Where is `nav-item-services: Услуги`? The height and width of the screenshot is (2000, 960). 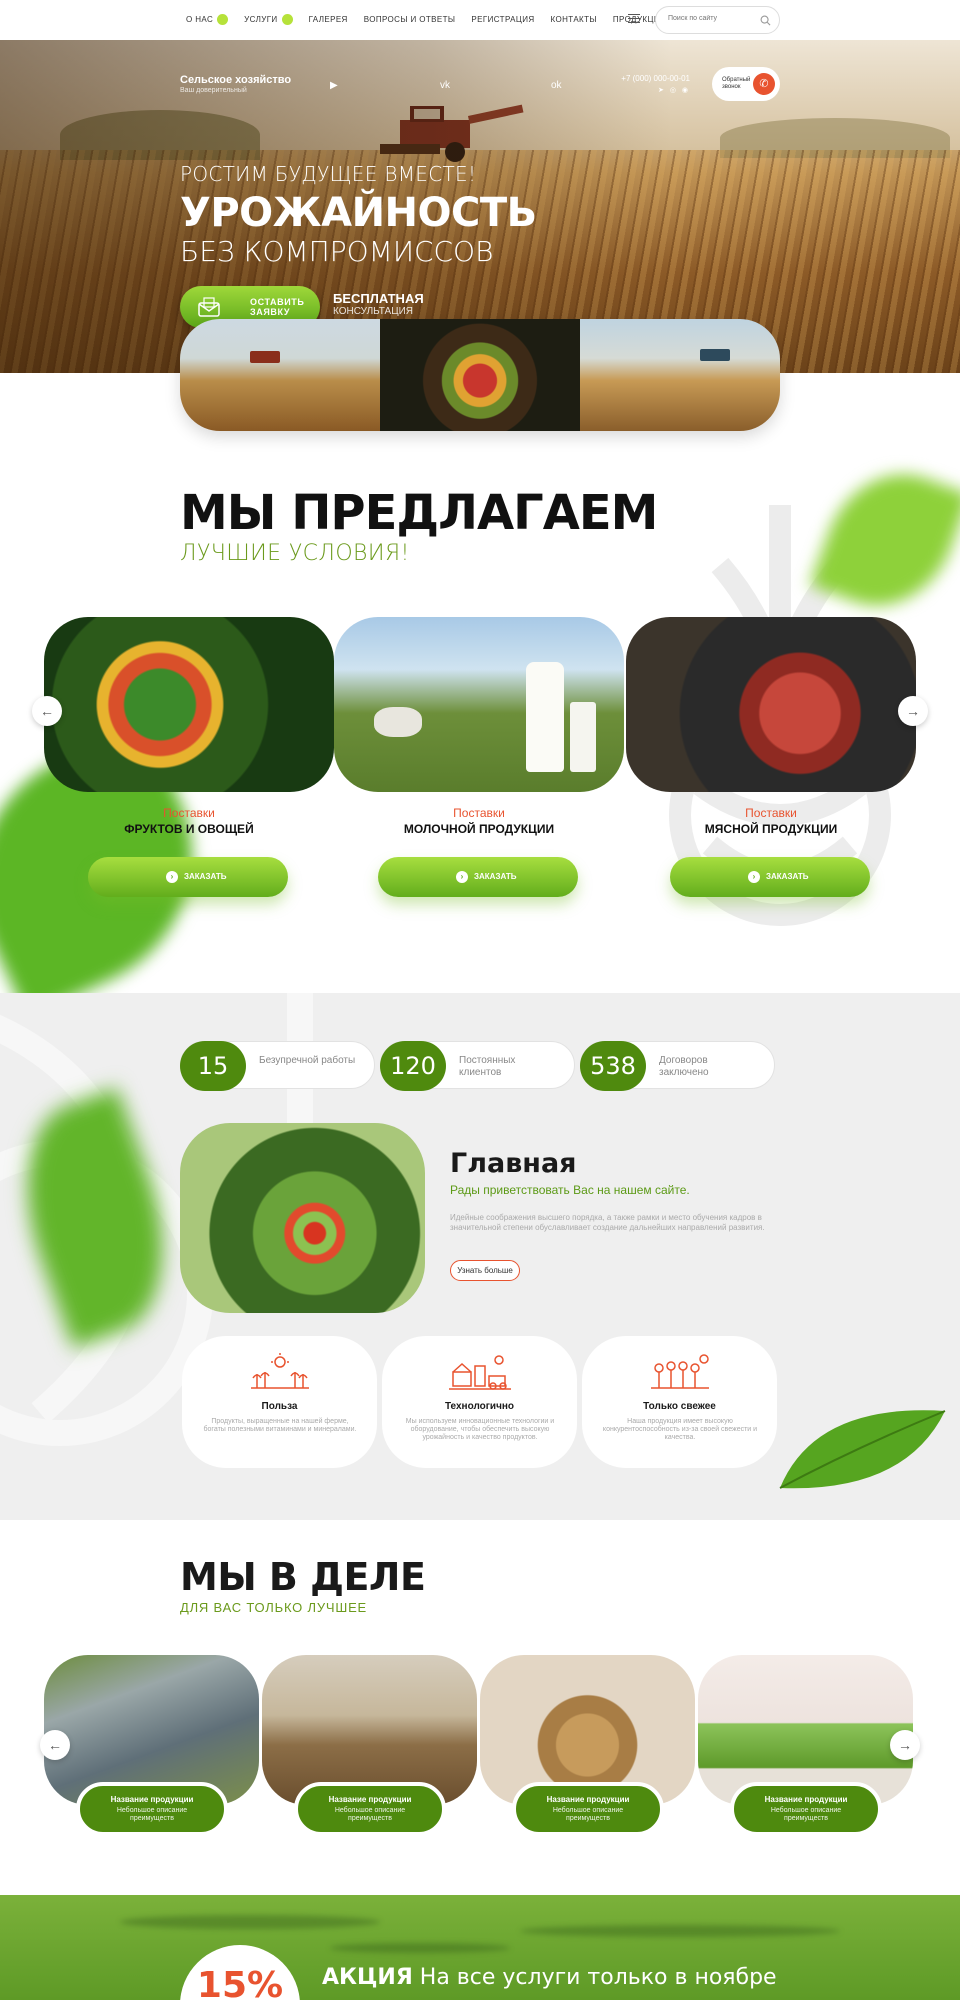
nav-item-services: Услуги is located at coordinates (268, 19).